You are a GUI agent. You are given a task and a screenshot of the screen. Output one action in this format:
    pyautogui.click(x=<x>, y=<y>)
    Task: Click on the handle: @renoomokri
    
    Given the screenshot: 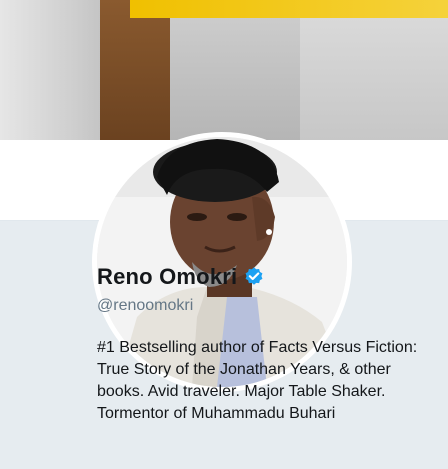 What is the action you would take?
    pyautogui.click(x=267, y=306)
    